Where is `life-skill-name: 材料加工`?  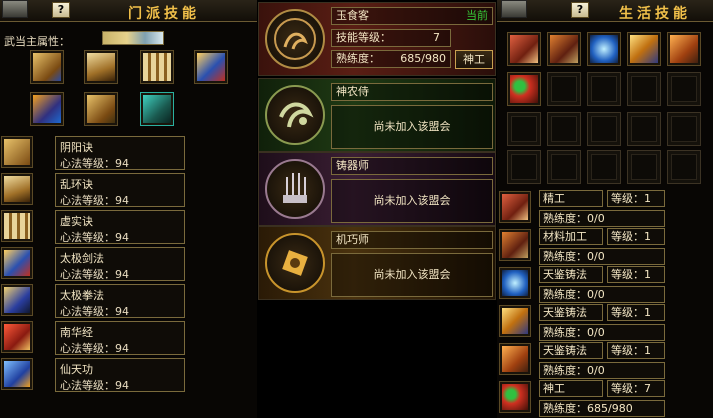
life-skill-name: 材料加工 is located at coordinates (571, 236).